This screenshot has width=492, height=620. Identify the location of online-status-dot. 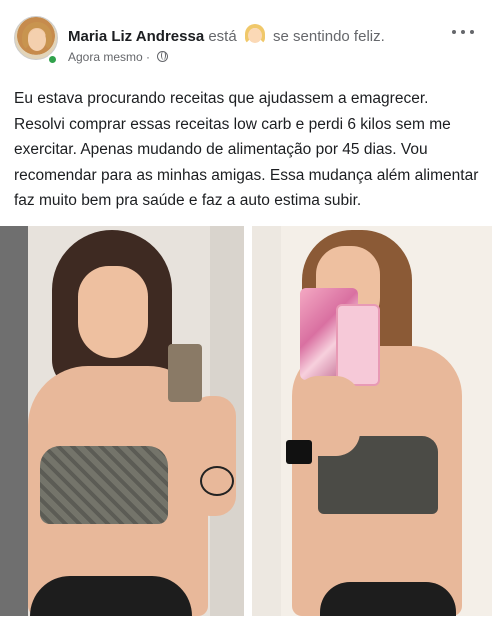
(52, 59).